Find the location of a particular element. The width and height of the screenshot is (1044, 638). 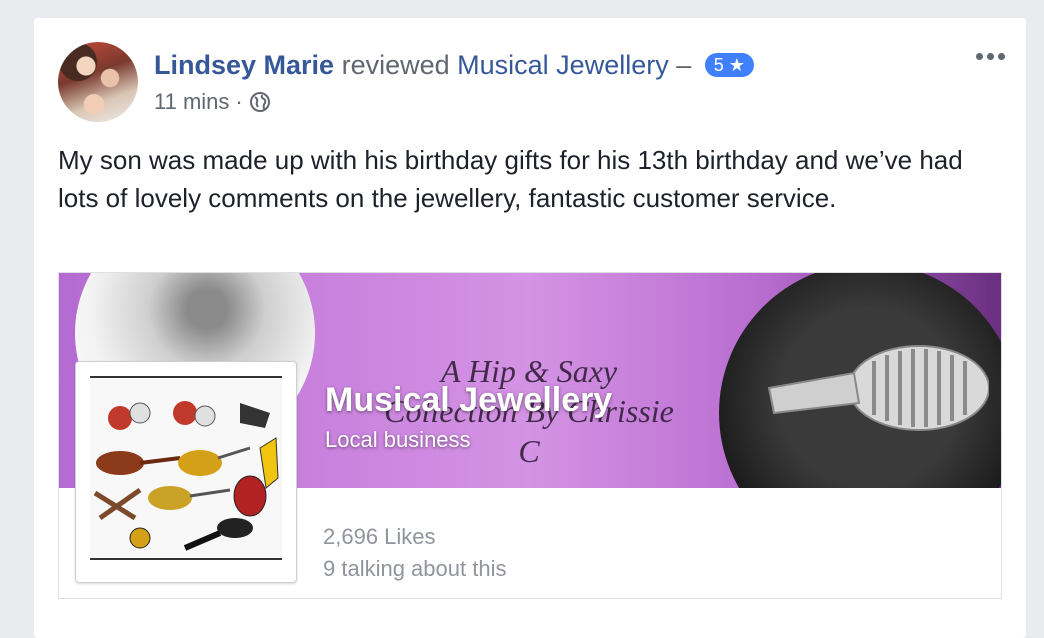

attachment-page-name: Musical Jewellery is located at coordinates (468, 400).